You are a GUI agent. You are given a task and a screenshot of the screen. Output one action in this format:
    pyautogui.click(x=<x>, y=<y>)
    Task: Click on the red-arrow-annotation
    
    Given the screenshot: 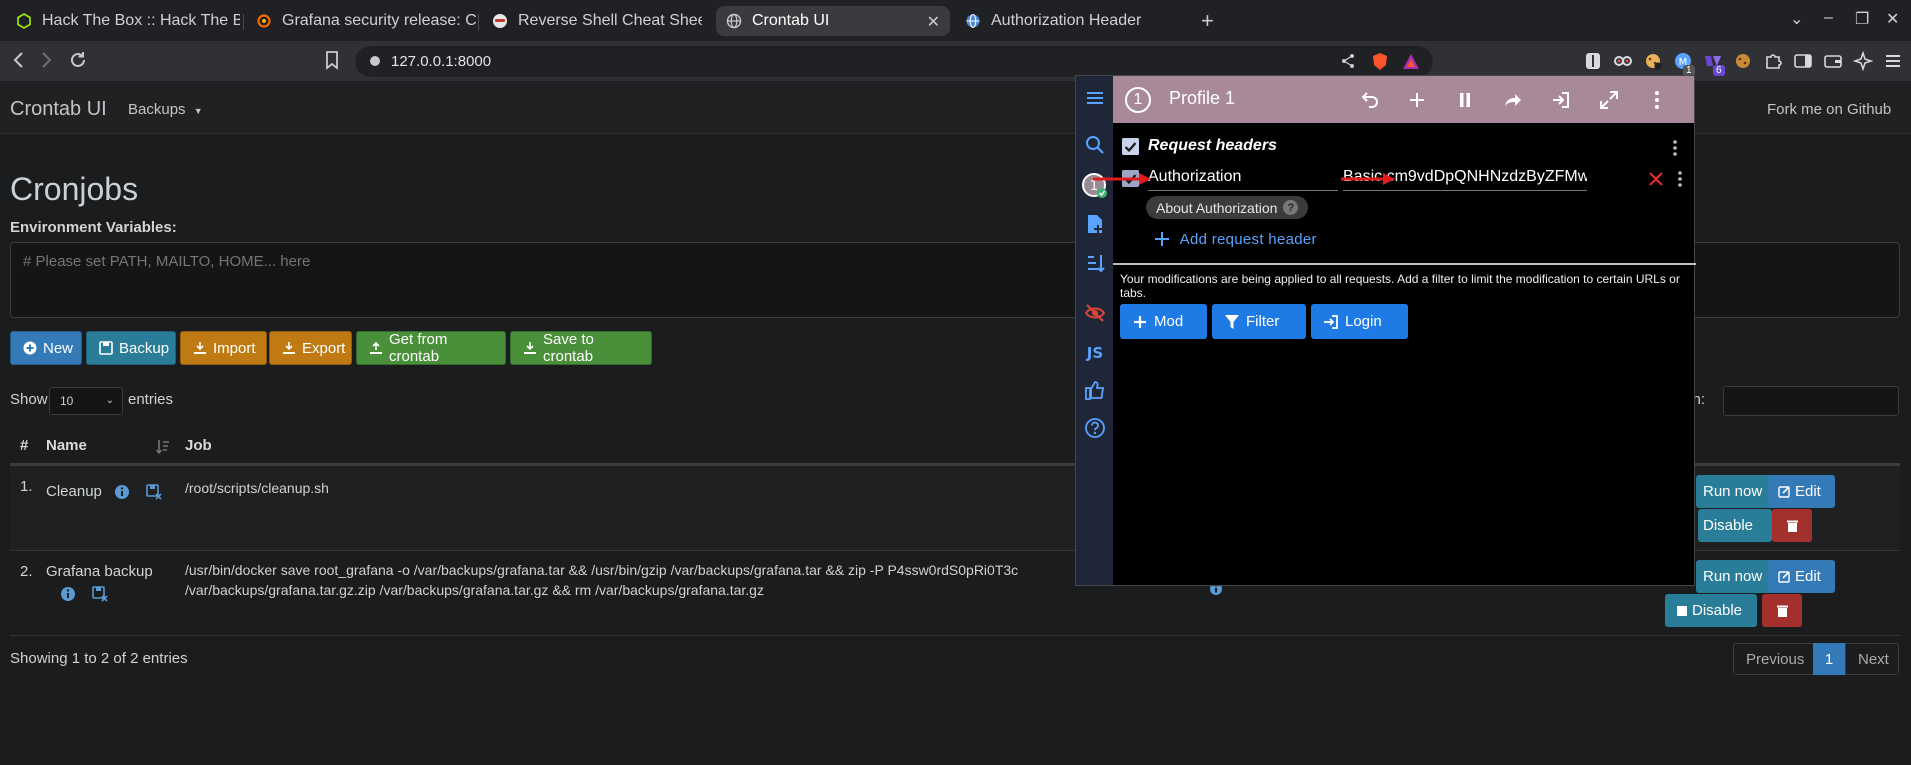 What is the action you would take?
    pyautogui.click(x=1368, y=179)
    